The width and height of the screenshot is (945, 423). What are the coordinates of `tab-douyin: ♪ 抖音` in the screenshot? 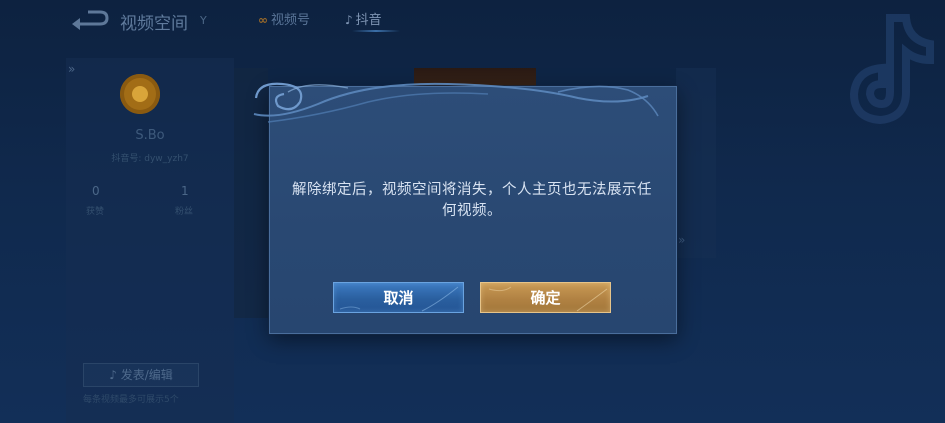 It's located at (363, 18).